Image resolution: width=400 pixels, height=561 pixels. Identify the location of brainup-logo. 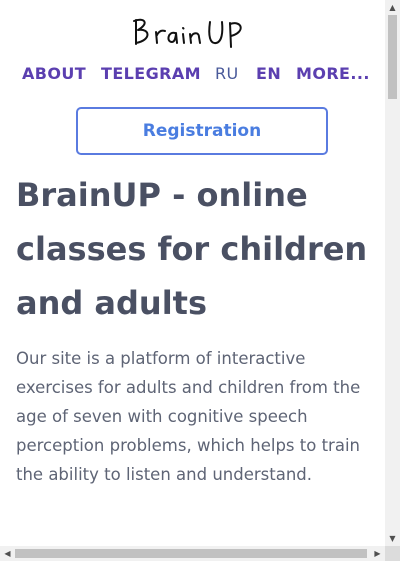
(189, 32).